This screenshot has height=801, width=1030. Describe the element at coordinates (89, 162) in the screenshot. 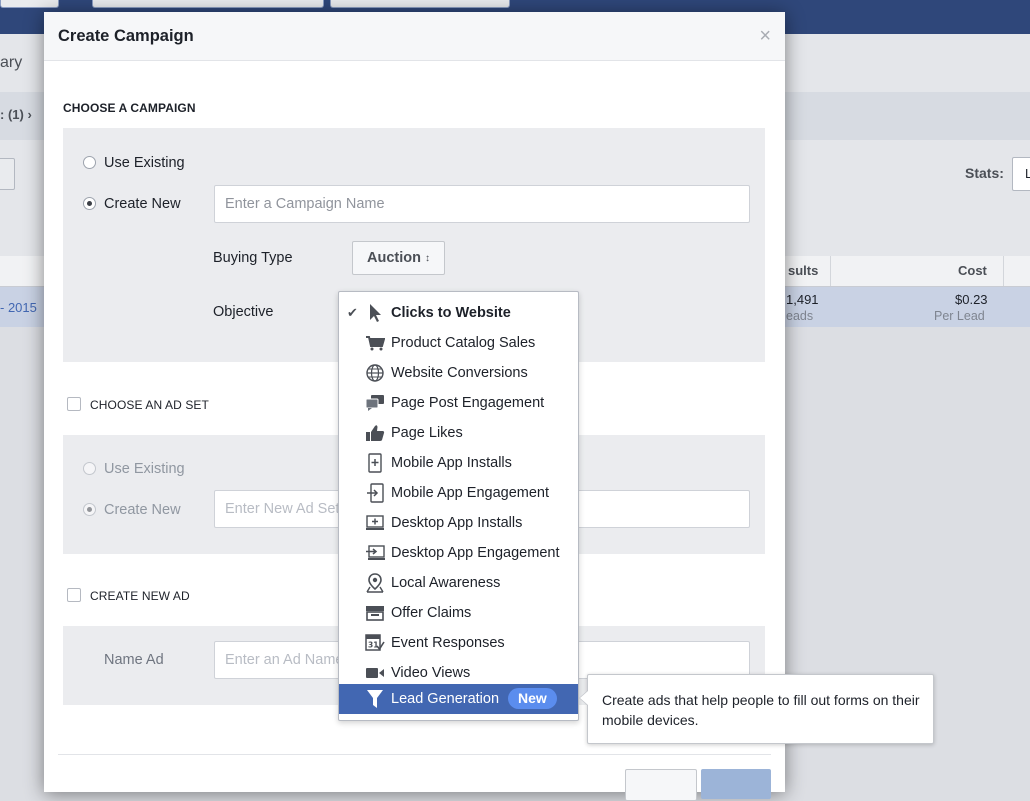

I see `campaign-use-existing-radio` at that location.